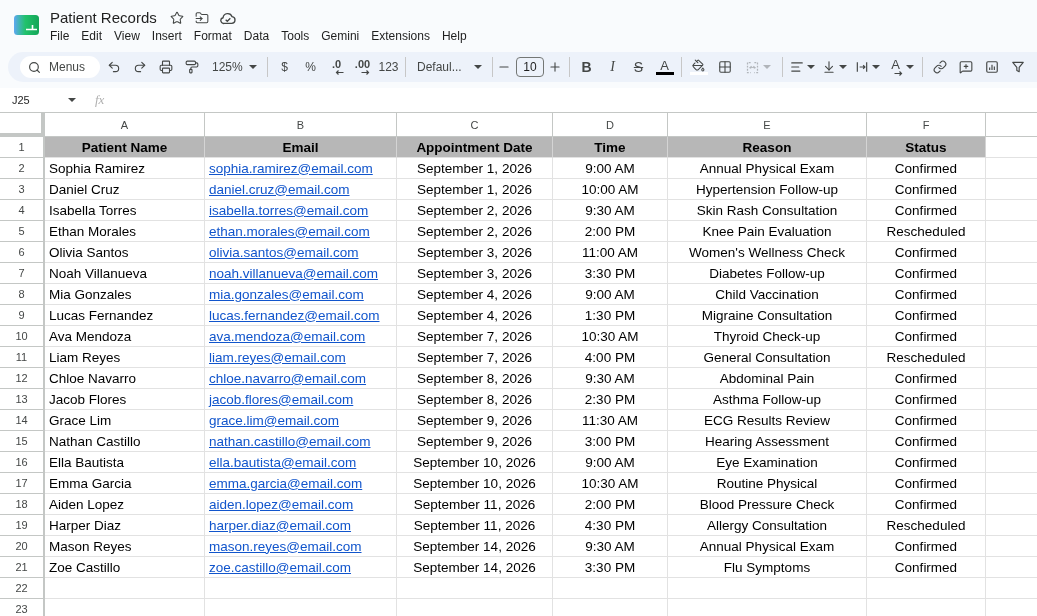 The height and width of the screenshot is (616, 1037). What do you see at coordinates (555, 67) in the screenshot?
I see `plus-icon` at bounding box center [555, 67].